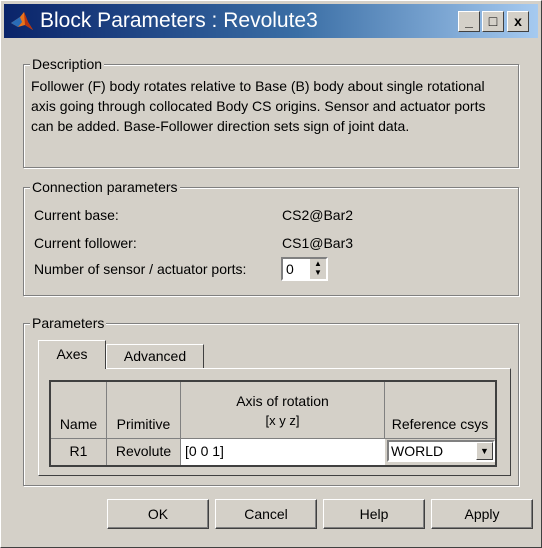 This screenshot has height=548, width=542. I want to click on header-reference-csys: Reference csys, so click(440, 410).